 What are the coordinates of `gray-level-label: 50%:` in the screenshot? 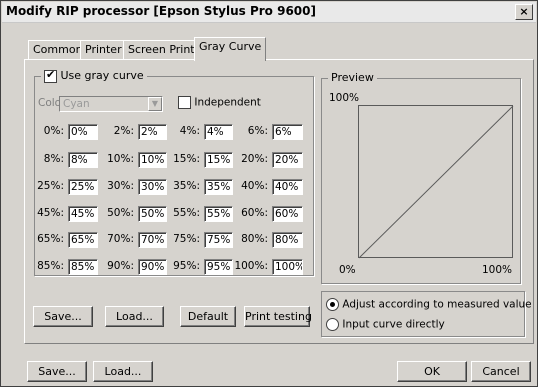 It's located at (120, 213).